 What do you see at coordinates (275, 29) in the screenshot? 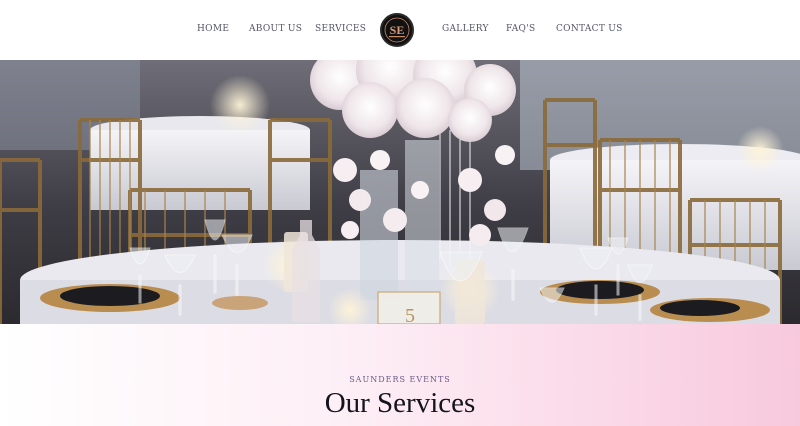
I see `nav-about-link: ABOUT US` at bounding box center [275, 29].